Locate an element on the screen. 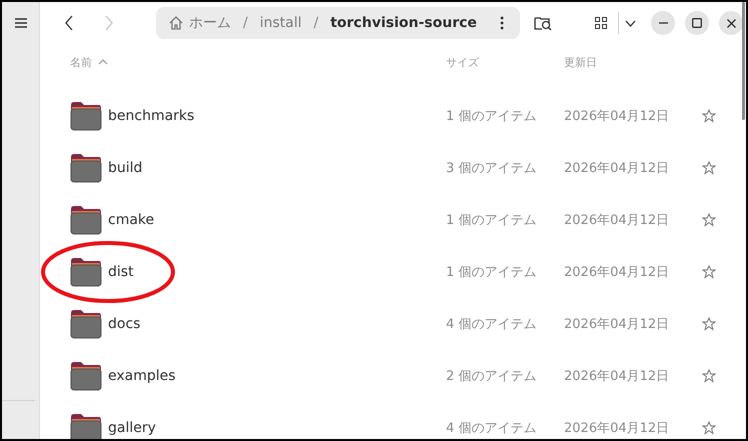  kebab-icon is located at coordinates (502, 23).